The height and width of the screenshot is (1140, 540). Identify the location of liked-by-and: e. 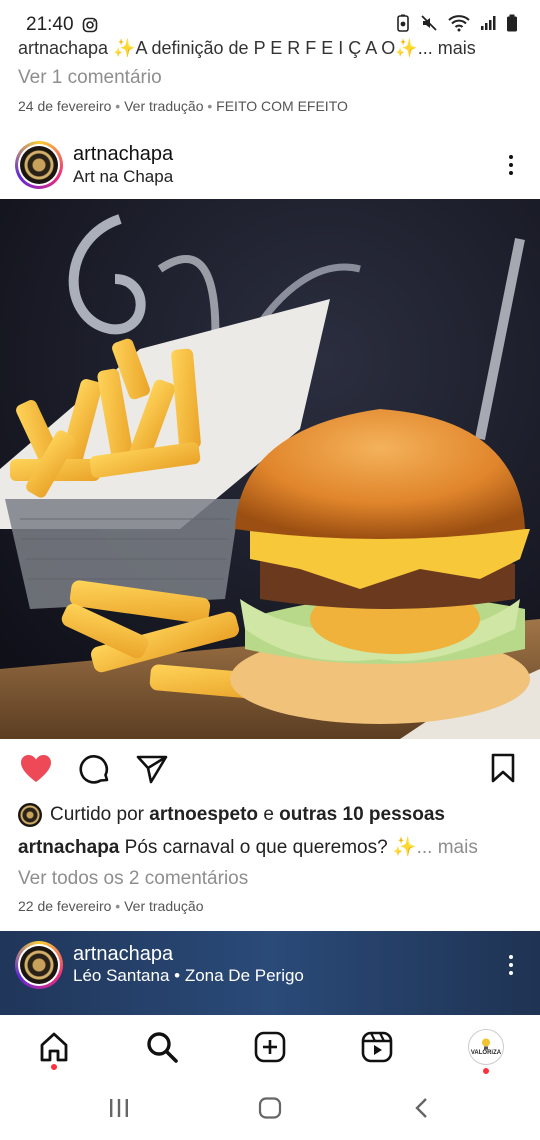
(268, 814).